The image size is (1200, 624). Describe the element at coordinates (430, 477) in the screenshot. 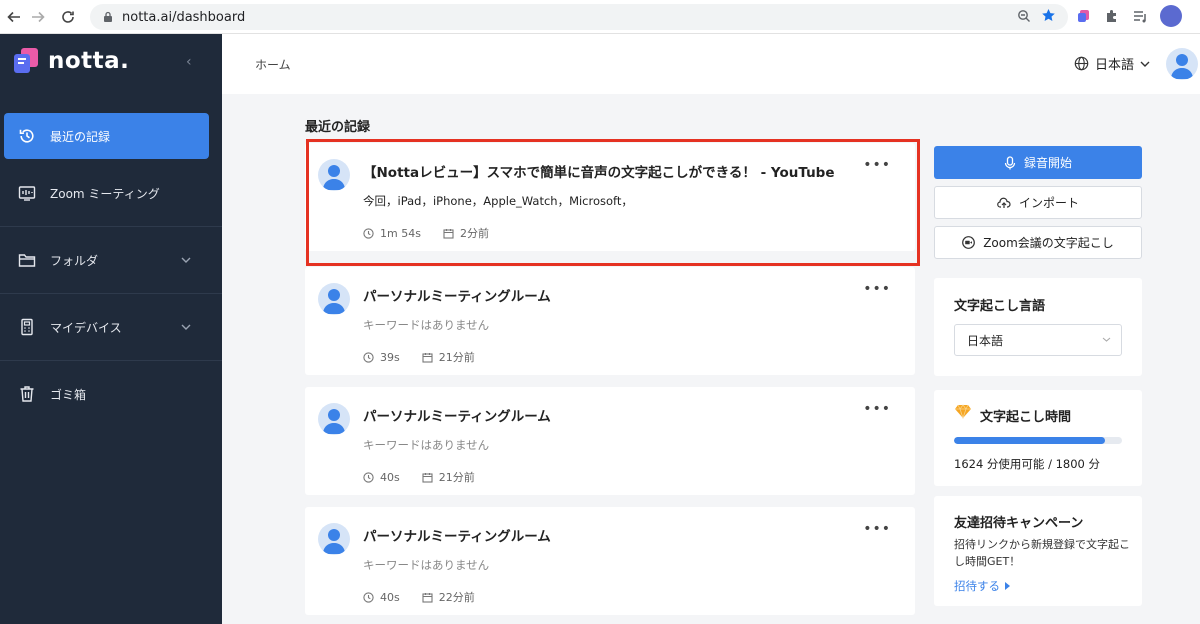

I see `record-meta: 40s 21分前` at that location.